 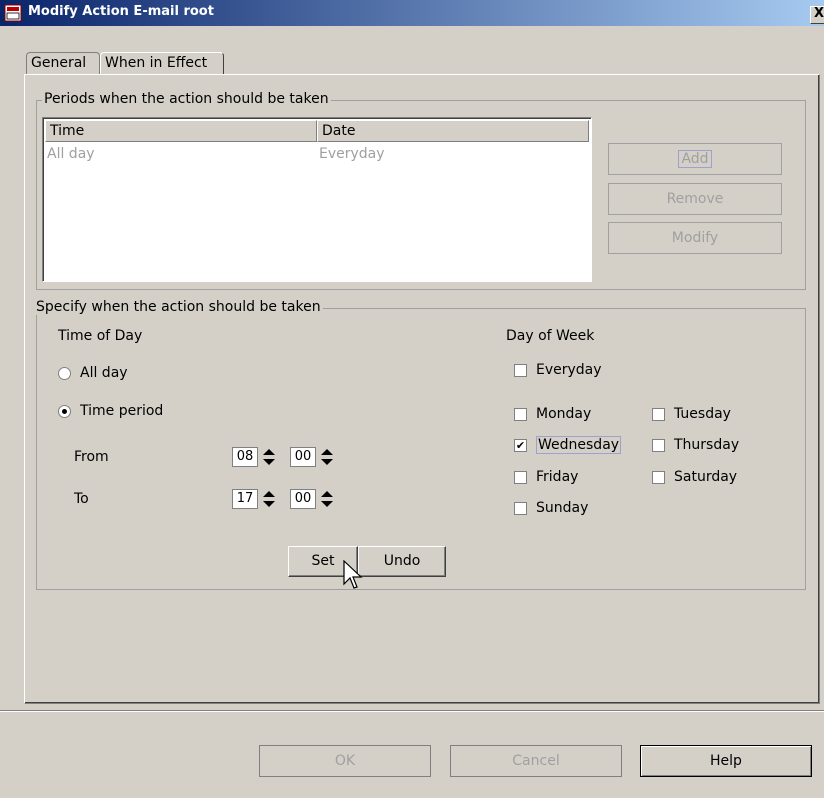 I want to click on add-button: Add, so click(x=695, y=159).